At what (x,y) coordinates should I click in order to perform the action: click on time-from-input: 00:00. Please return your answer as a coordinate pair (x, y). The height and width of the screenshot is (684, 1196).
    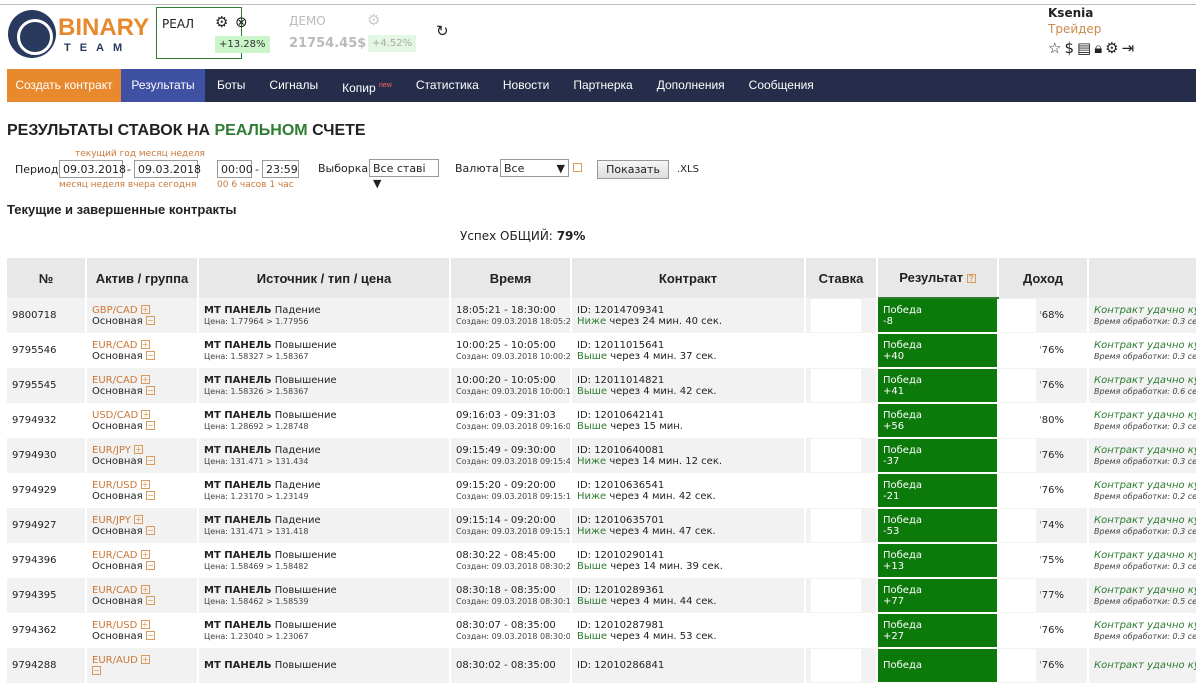
    Looking at the image, I should click on (235, 169).